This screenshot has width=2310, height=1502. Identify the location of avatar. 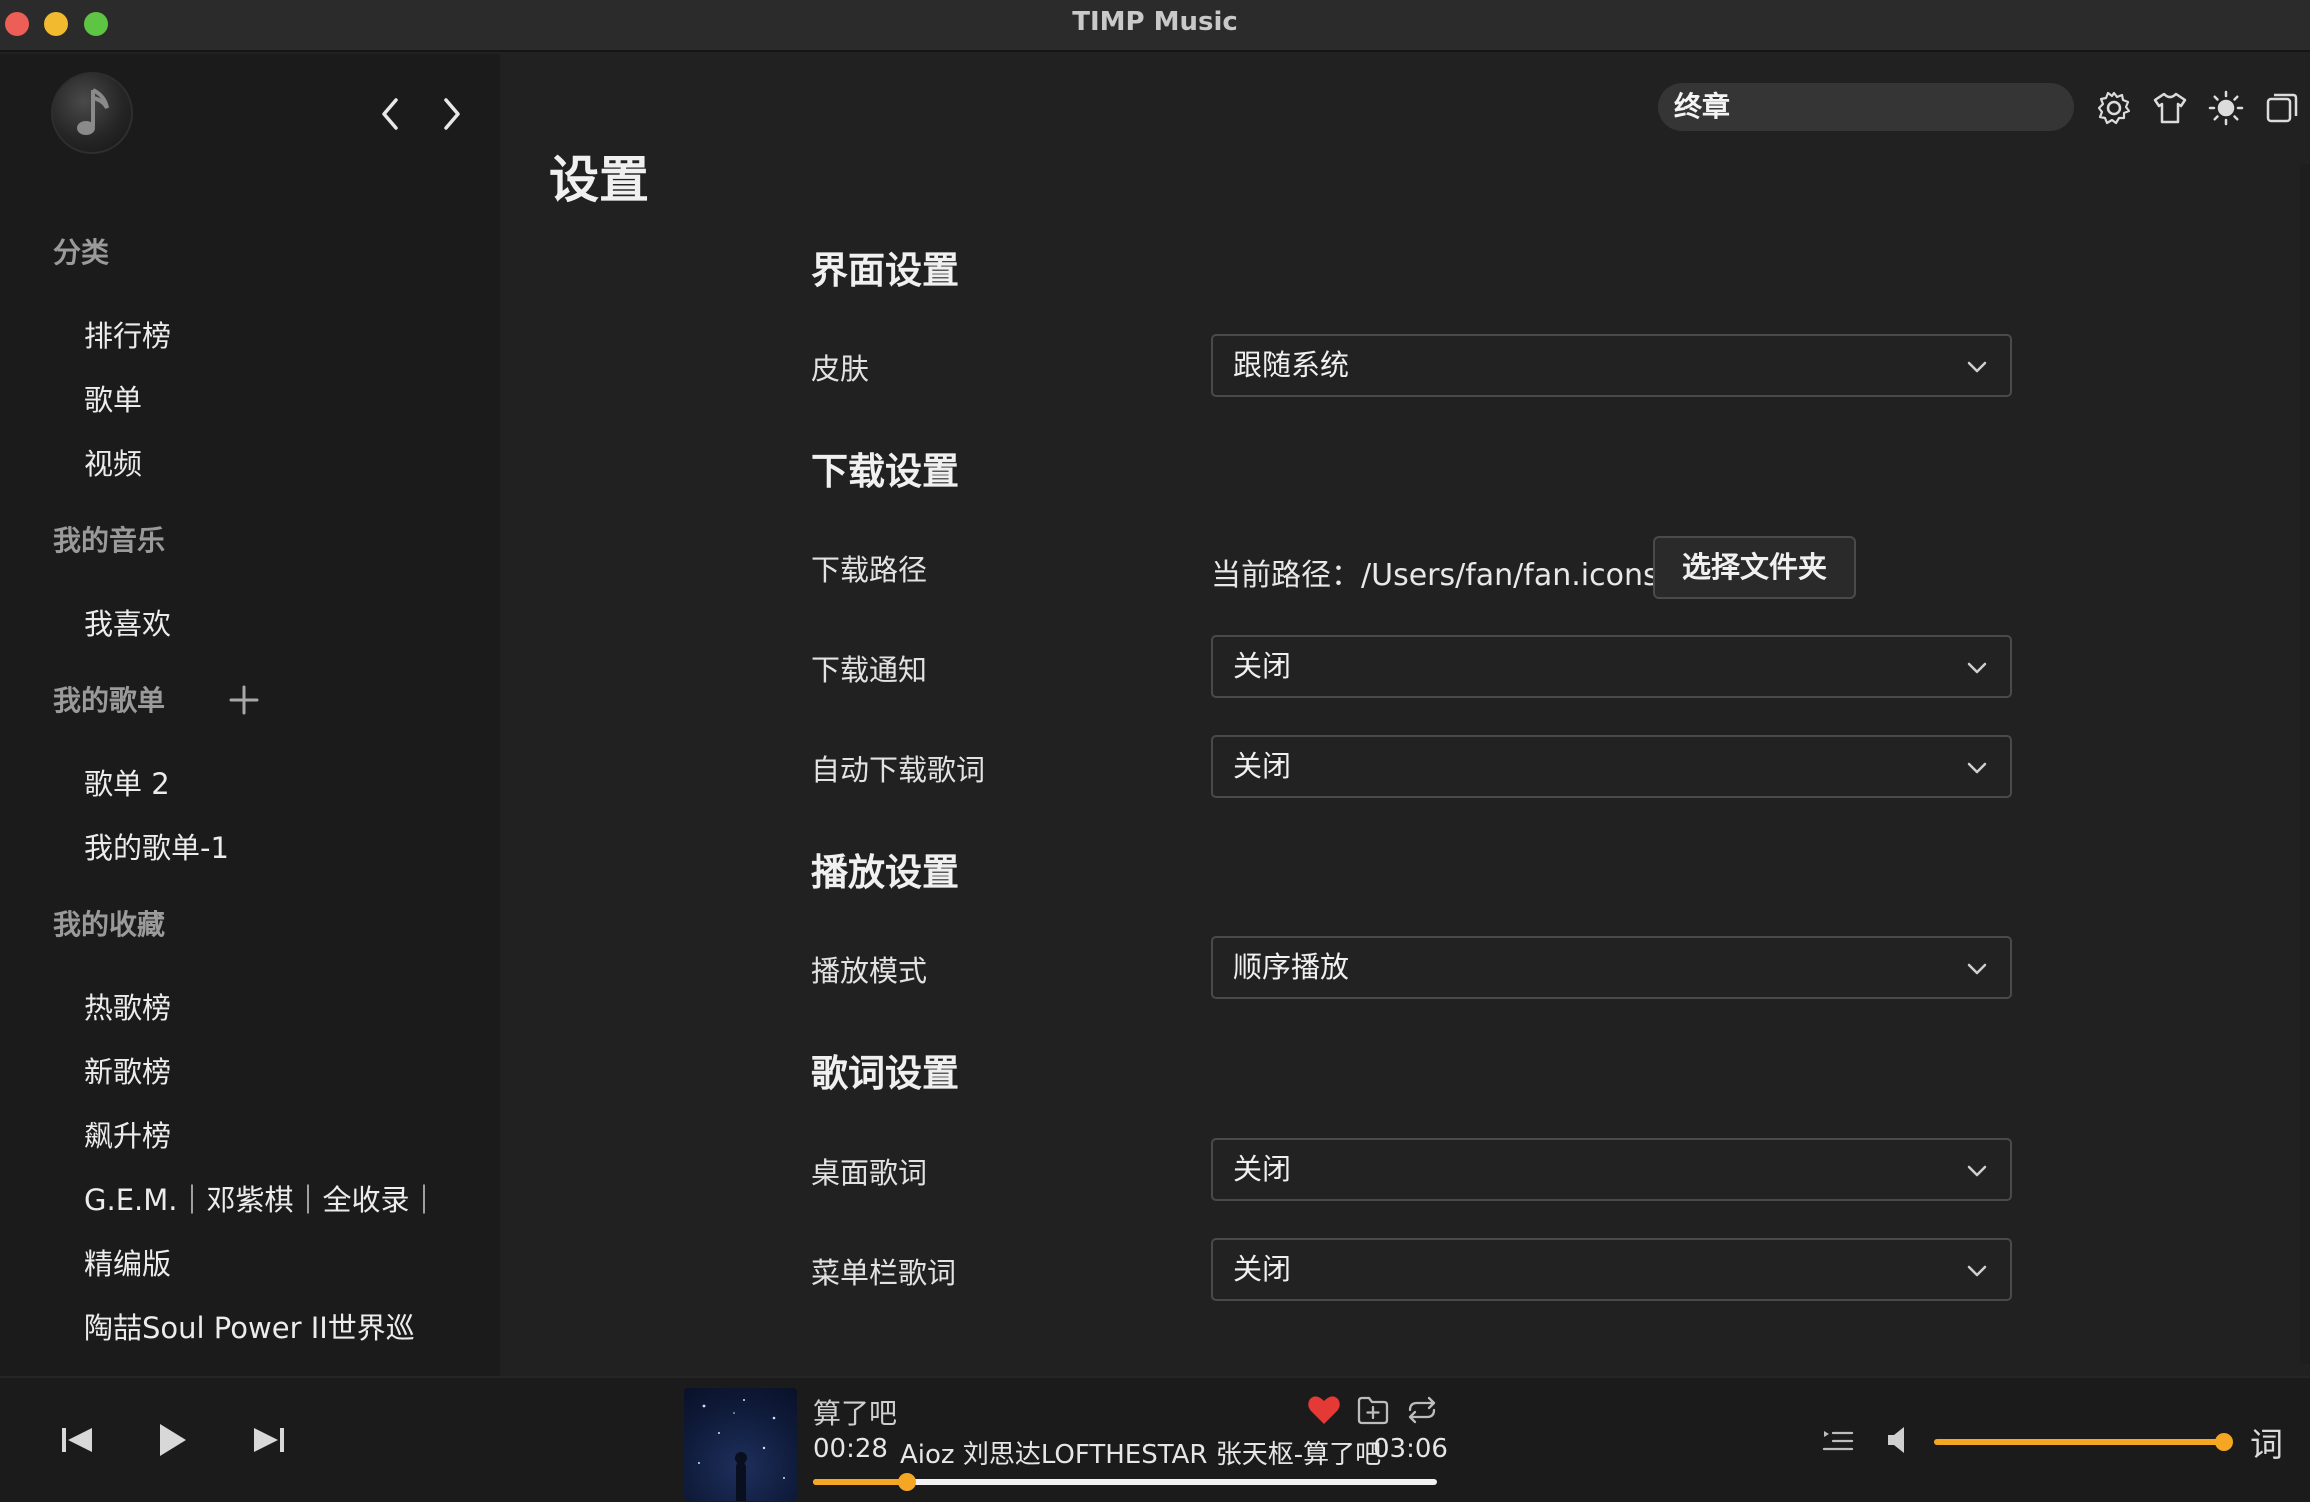
(92, 113).